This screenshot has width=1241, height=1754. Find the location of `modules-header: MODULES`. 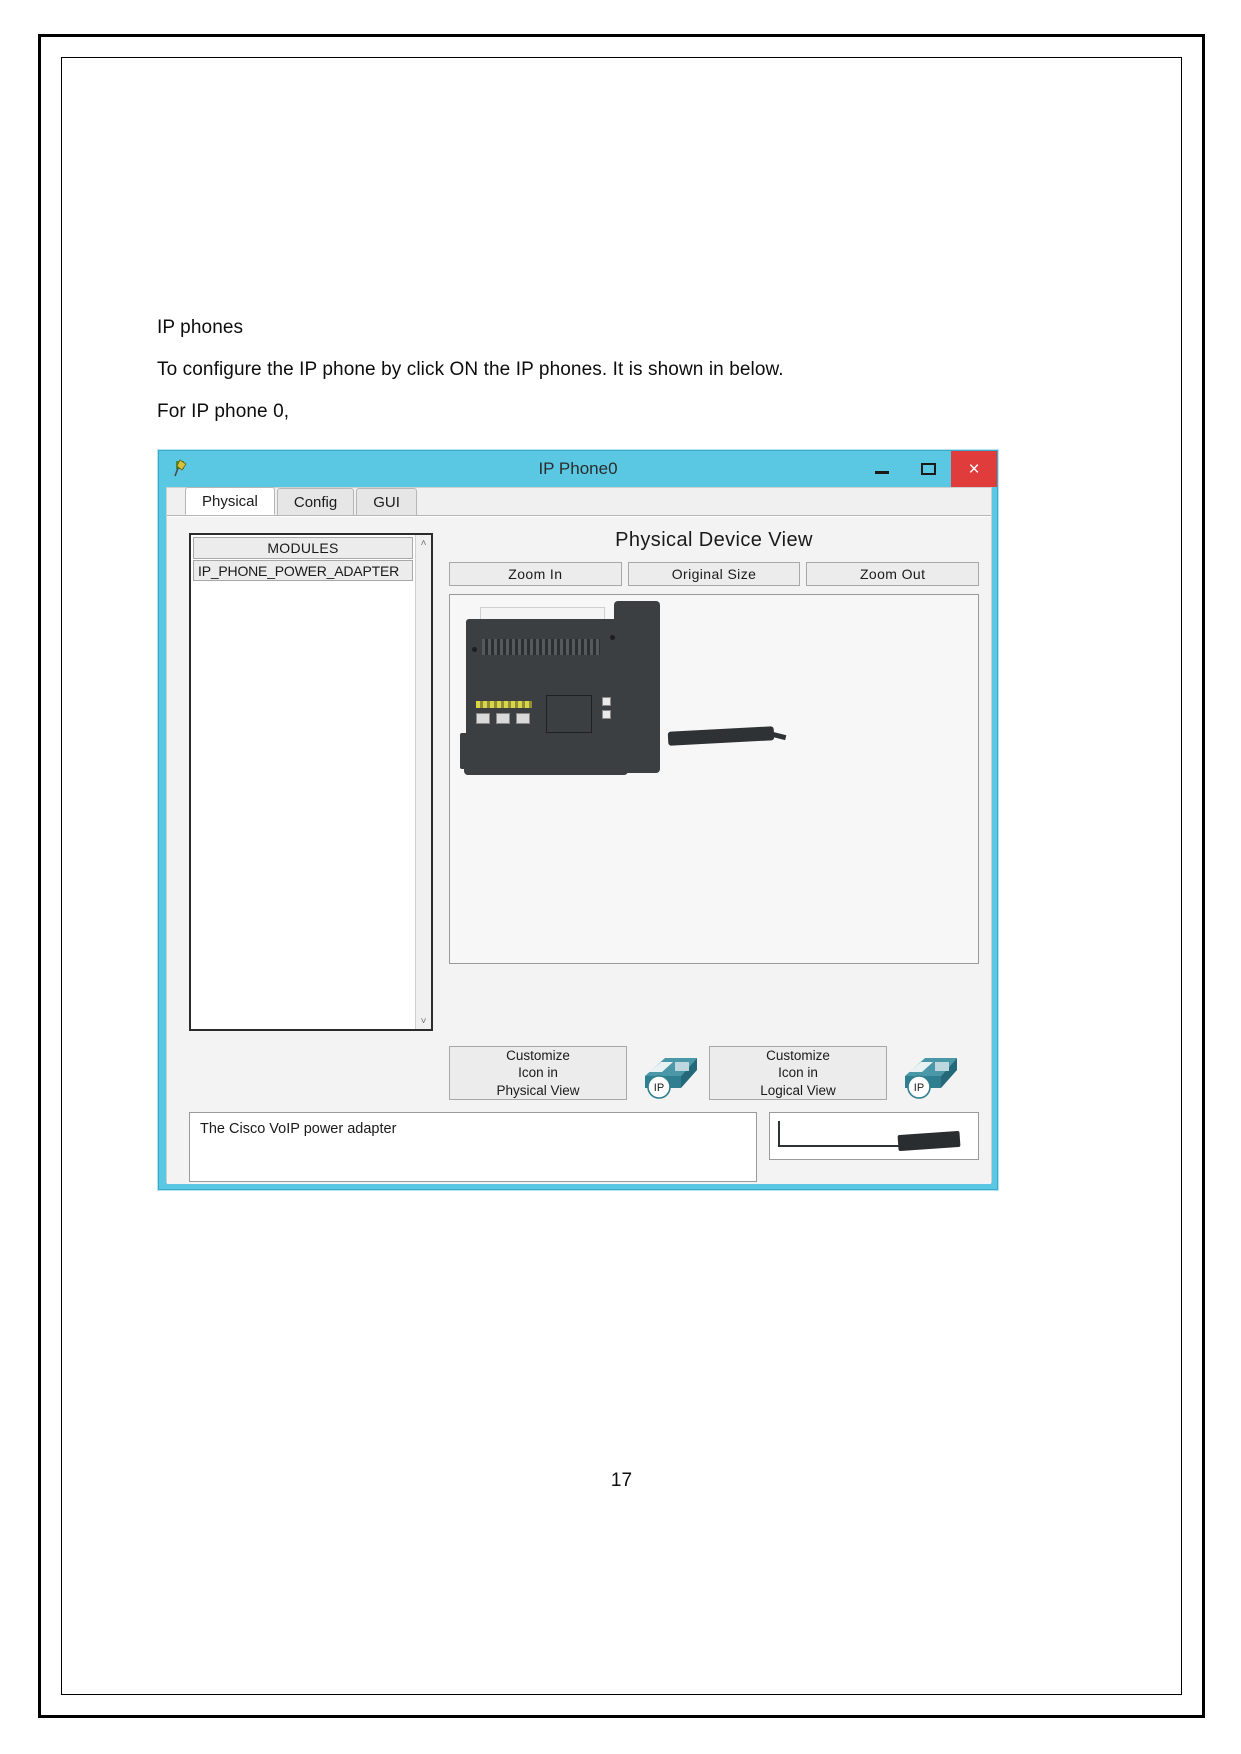

modules-header: MODULES is located at coordinates (303, 548).